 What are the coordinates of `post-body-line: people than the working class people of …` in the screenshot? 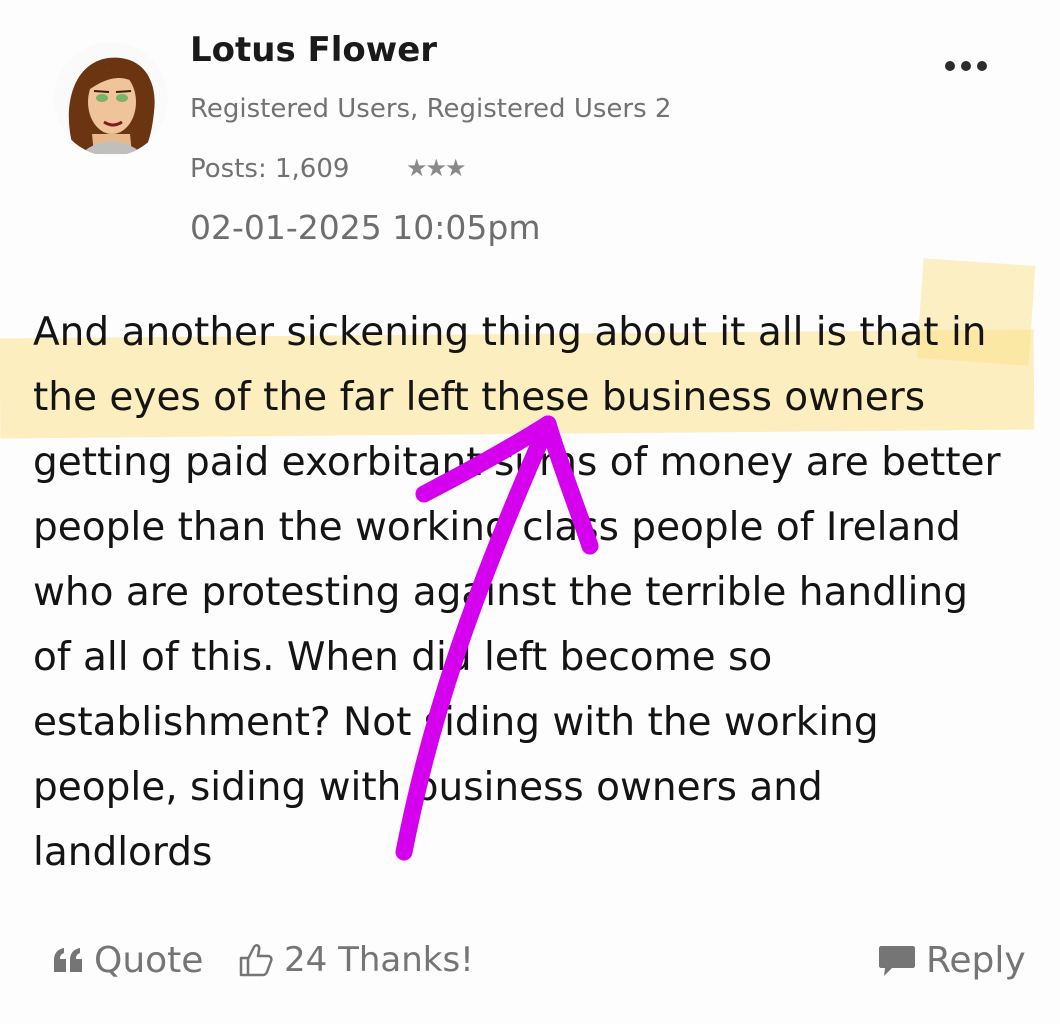 It's located at (497, 527).